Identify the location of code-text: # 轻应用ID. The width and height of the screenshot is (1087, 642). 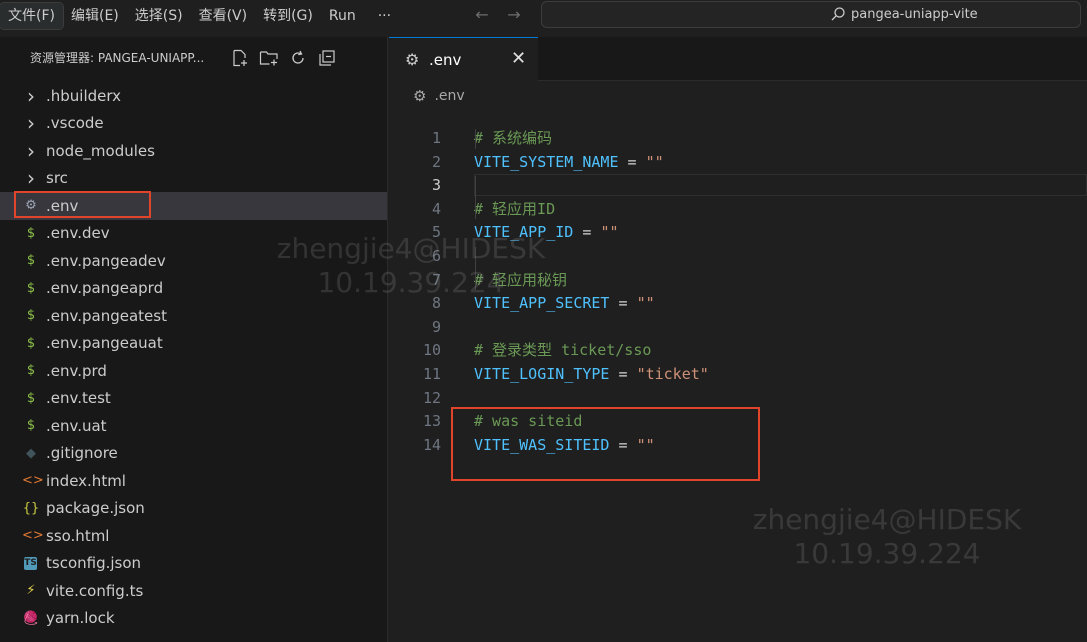
(514, 210).